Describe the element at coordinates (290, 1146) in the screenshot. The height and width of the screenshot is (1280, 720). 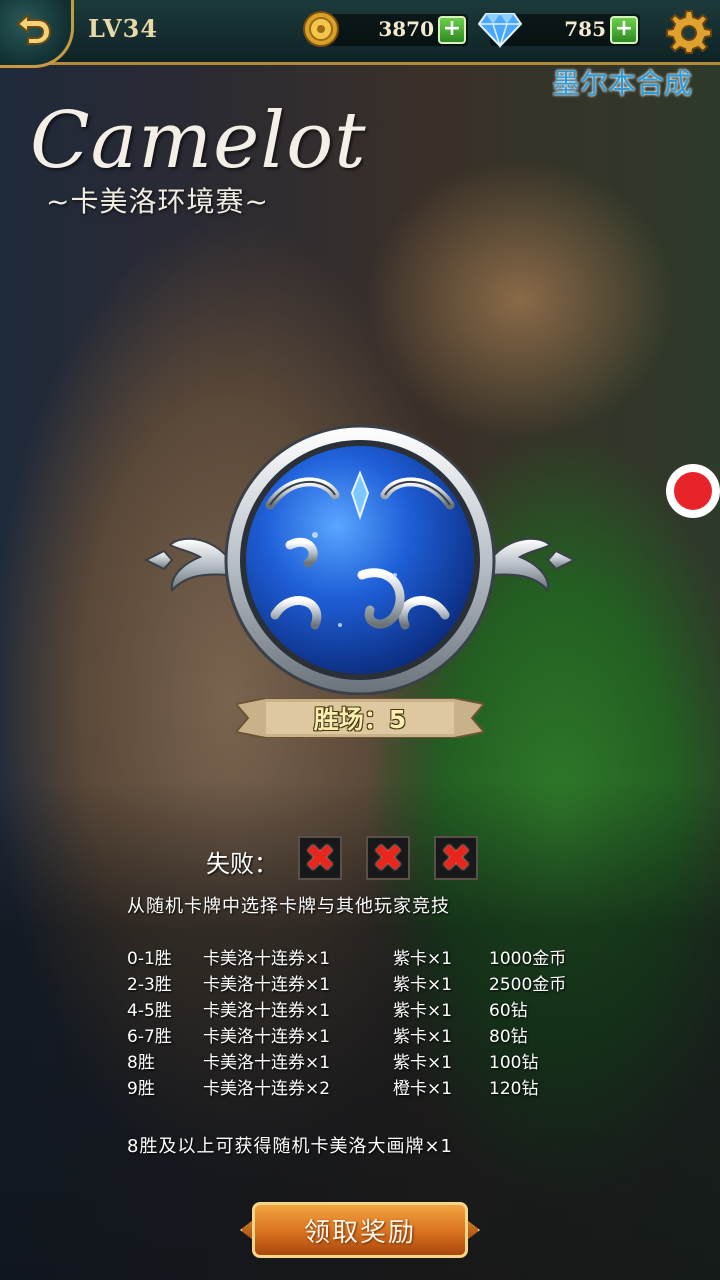
I see `bonus-note: 8胜及以上可获得随机卡美洛大画牌×1` at that location.